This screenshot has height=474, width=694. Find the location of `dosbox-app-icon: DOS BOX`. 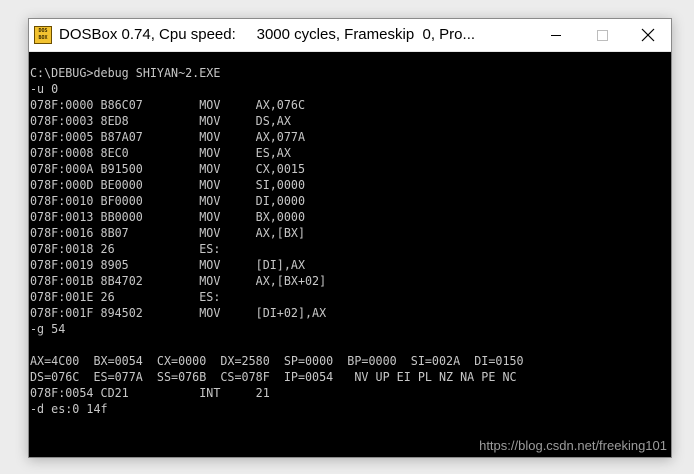

dosbox-app-icon: DOS BOX is located at coordinates (43, 35).